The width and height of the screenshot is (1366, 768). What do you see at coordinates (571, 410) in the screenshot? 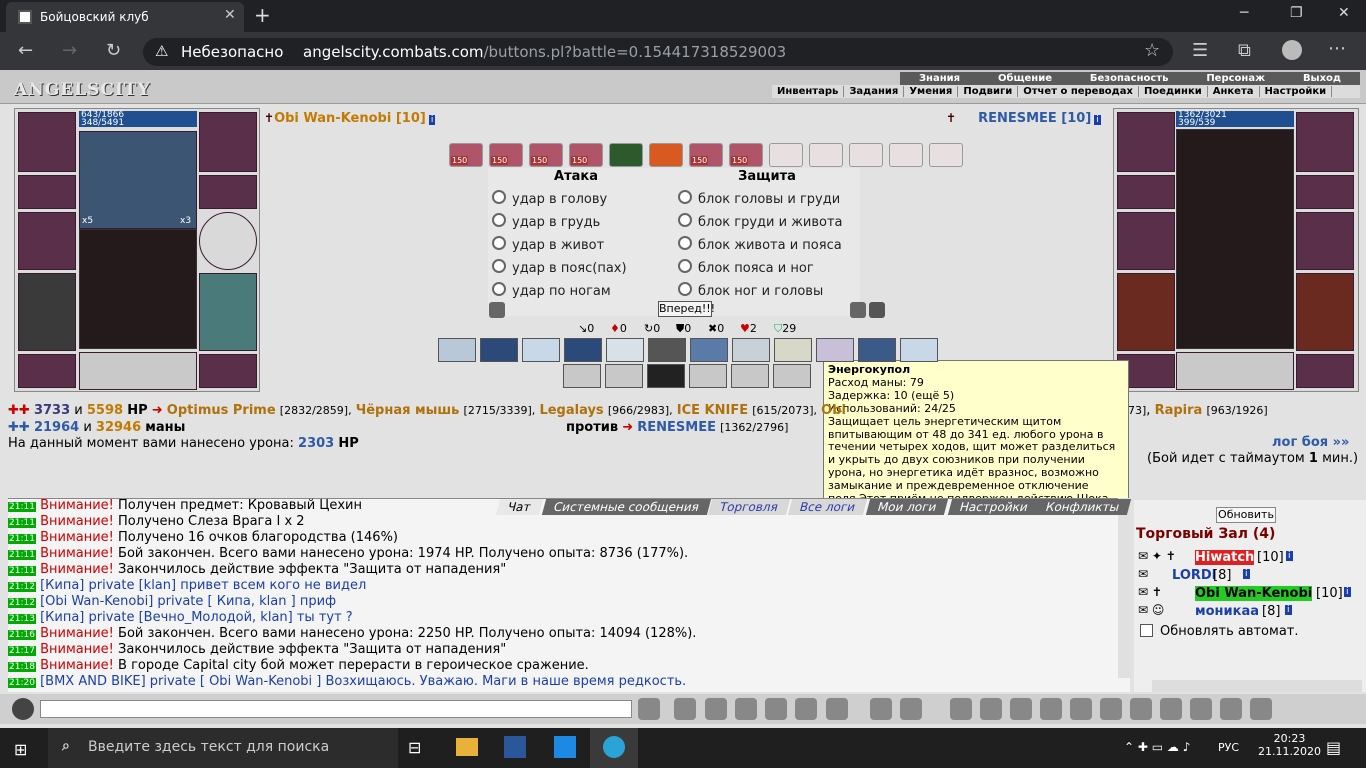
I see `team-member-name: Legalays` at bounding box center [571, 410].